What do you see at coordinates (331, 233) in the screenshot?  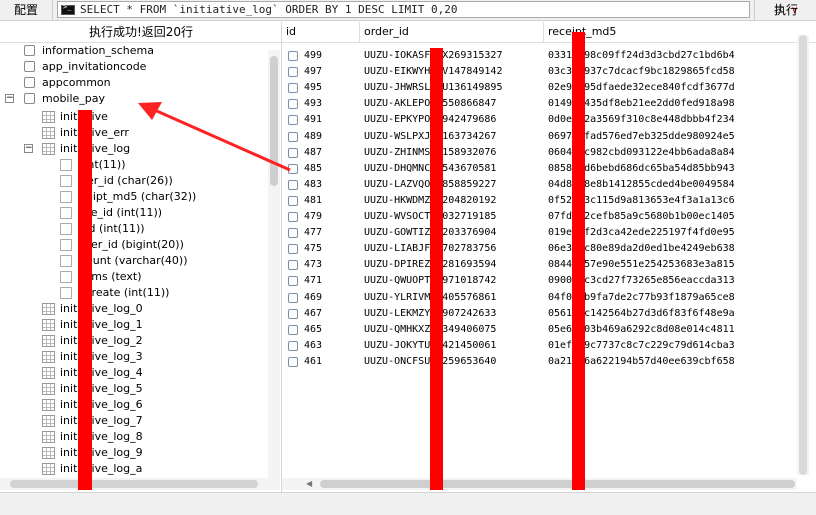 I see `cell-id: 477` at bounding box center [331, 233].